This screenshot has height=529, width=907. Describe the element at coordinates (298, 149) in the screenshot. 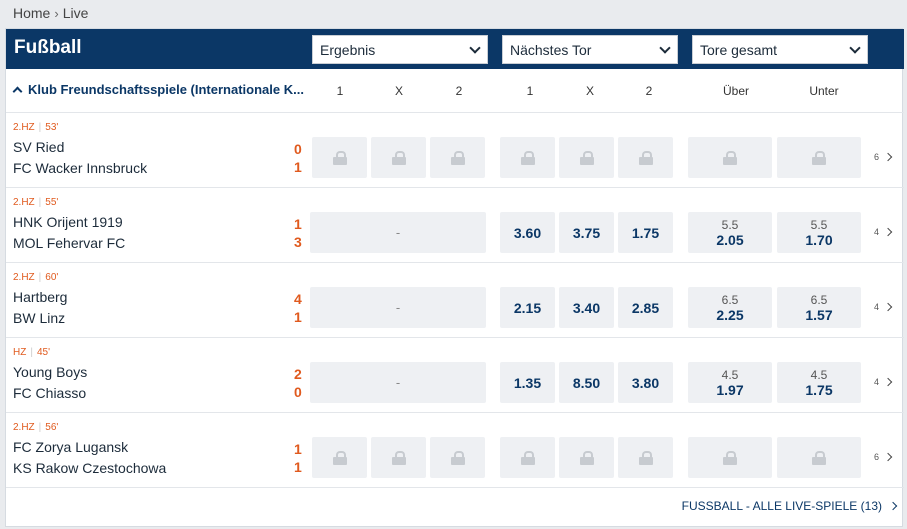

I see `home-score: 0` at that location.